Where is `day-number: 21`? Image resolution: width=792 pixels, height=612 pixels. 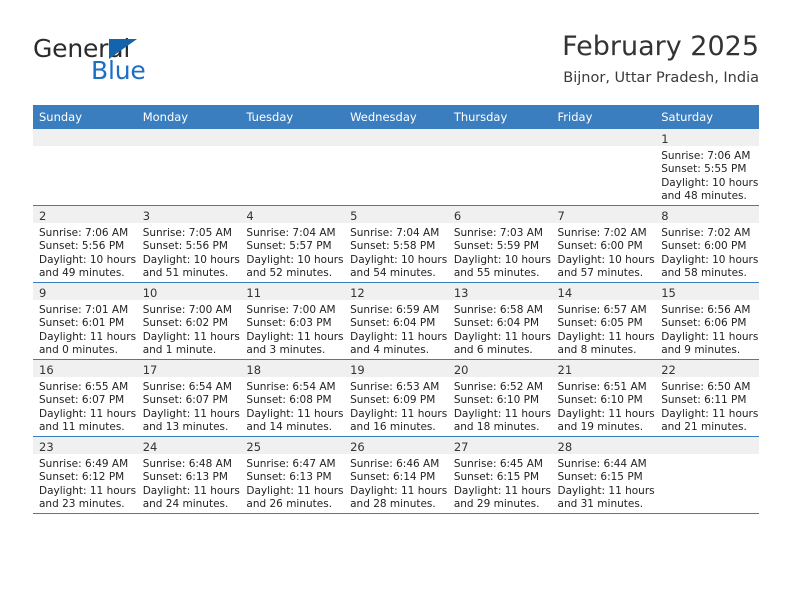
day-number: 21 is located at coordinates (565, 370).